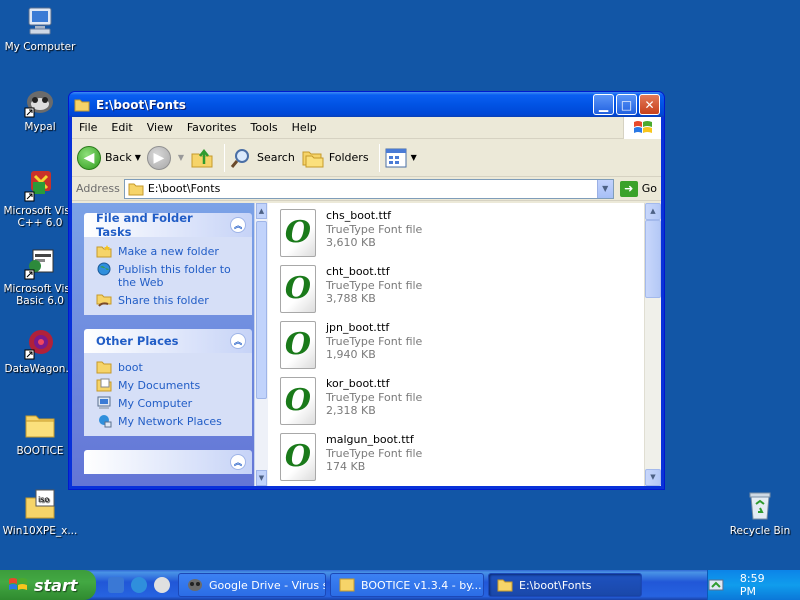 The image size is (800, 600). What do you see at coordinates (304, 127) in the screenshot?
I see `menu-help: Help` at bounding box center [304, 127].